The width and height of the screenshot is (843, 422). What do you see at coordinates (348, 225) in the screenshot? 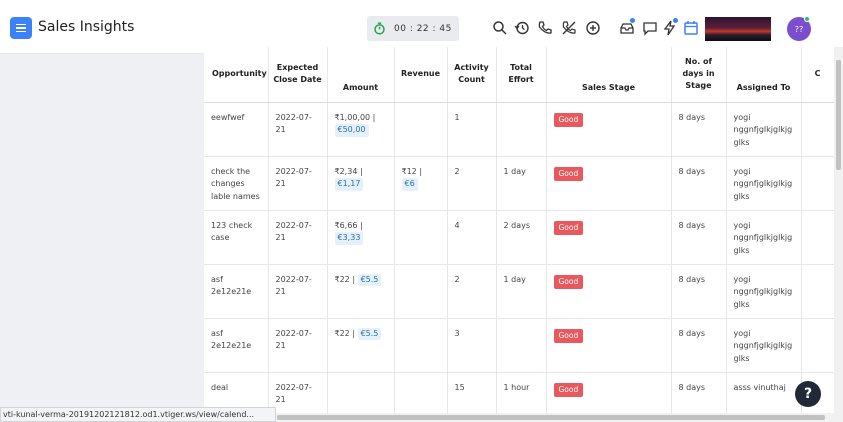
I see `amount-inr: ₹6,66 |` at bounding box center [348, 225].